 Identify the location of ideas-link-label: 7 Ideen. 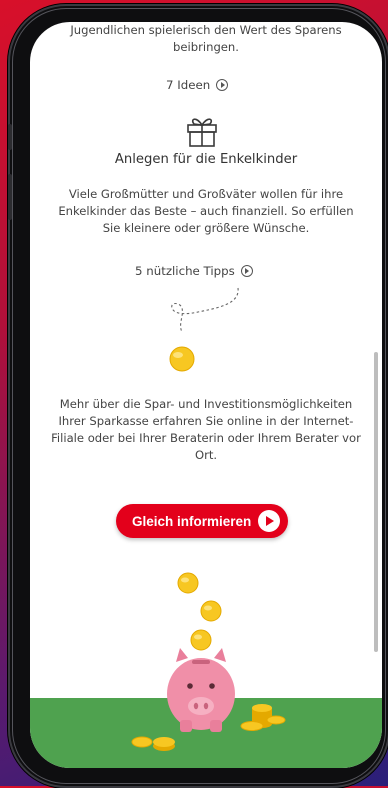
(188, 85).